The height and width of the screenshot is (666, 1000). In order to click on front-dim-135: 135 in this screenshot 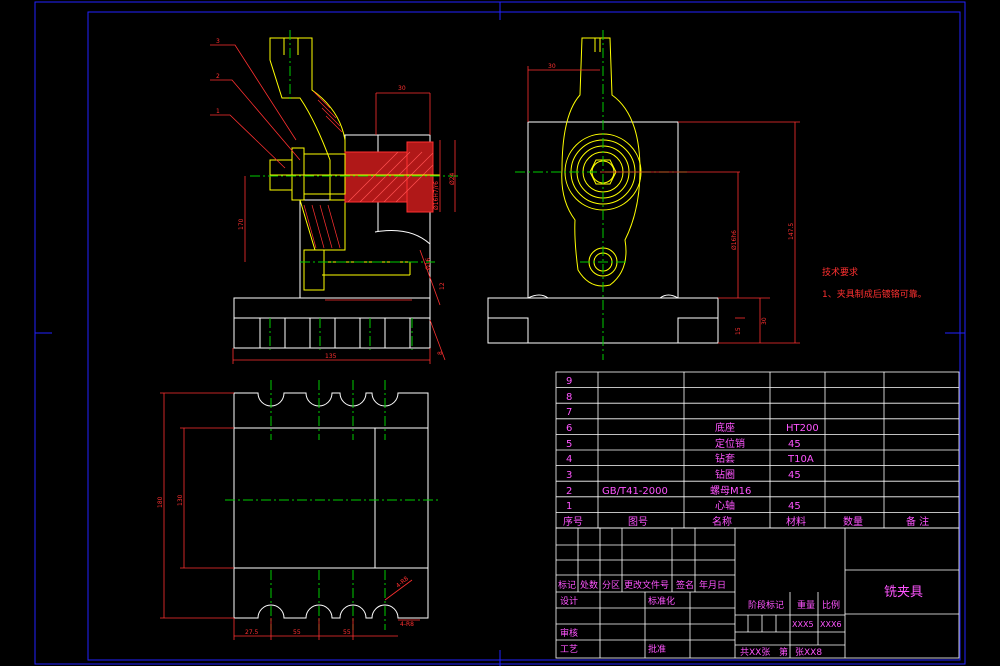, I will do `click(331, 356)`.